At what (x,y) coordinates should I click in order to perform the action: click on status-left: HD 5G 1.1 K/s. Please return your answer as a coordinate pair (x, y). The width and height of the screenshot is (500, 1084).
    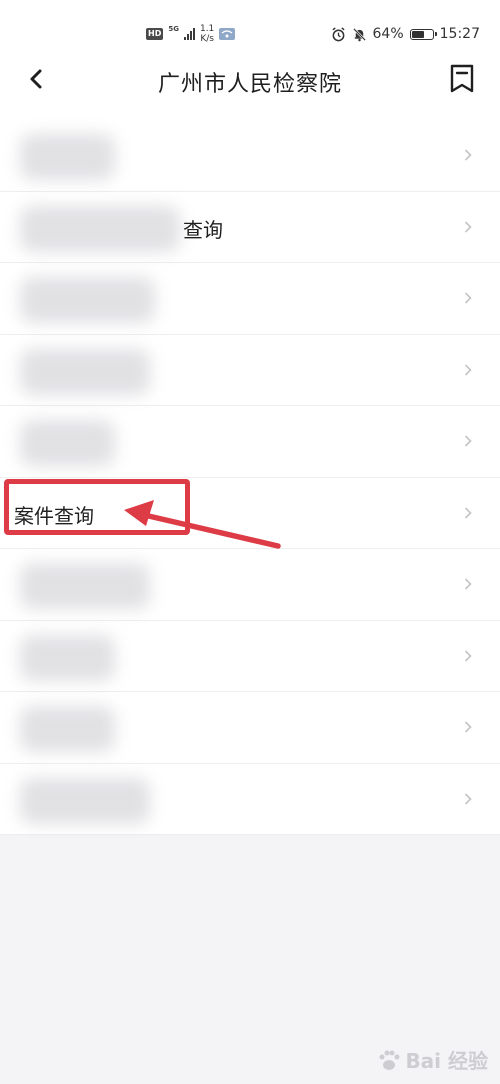
    Looking at the image, I should click on (191, 34).